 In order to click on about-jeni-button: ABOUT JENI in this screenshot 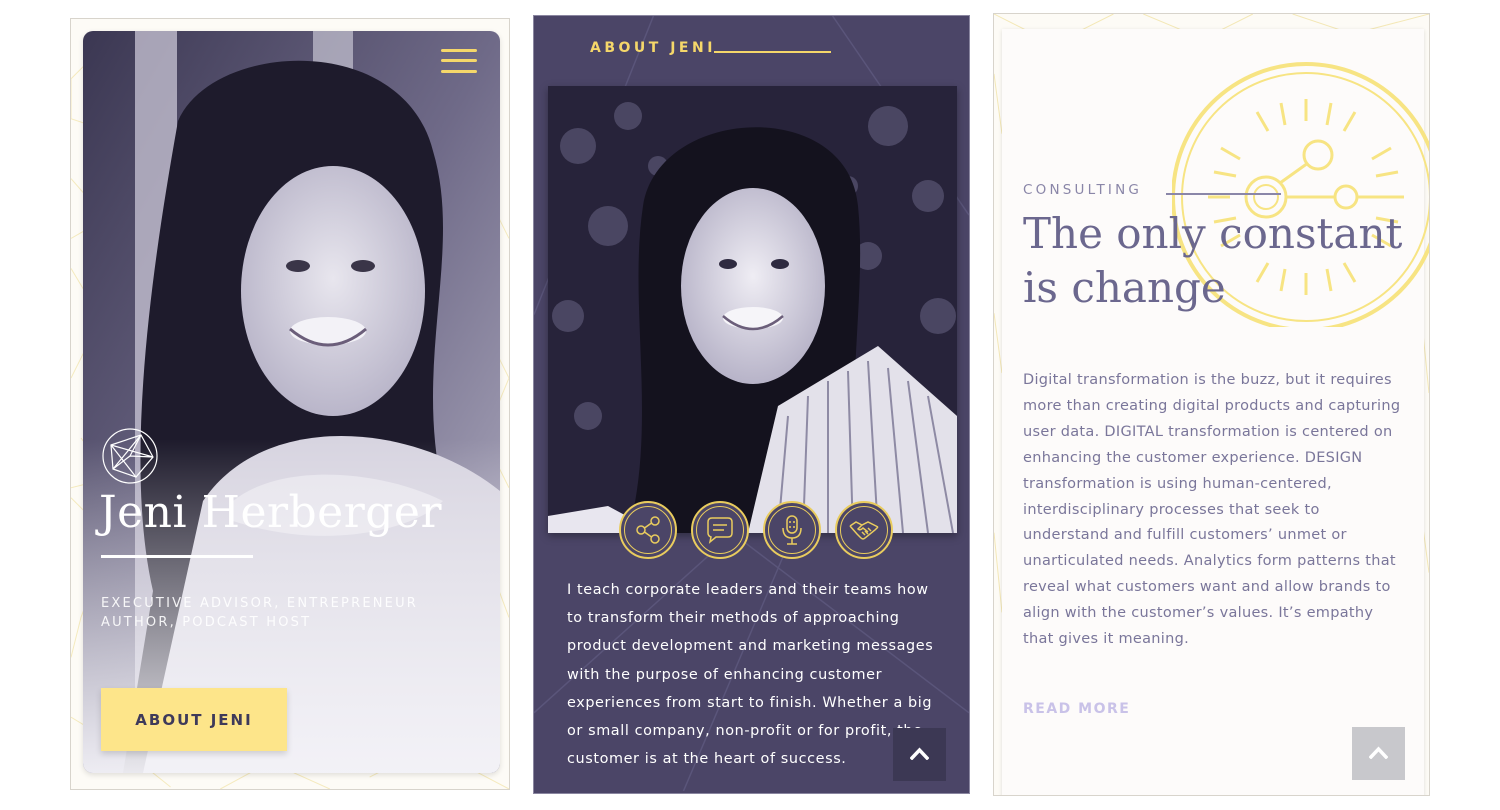, I will do `click(194, 719)`.